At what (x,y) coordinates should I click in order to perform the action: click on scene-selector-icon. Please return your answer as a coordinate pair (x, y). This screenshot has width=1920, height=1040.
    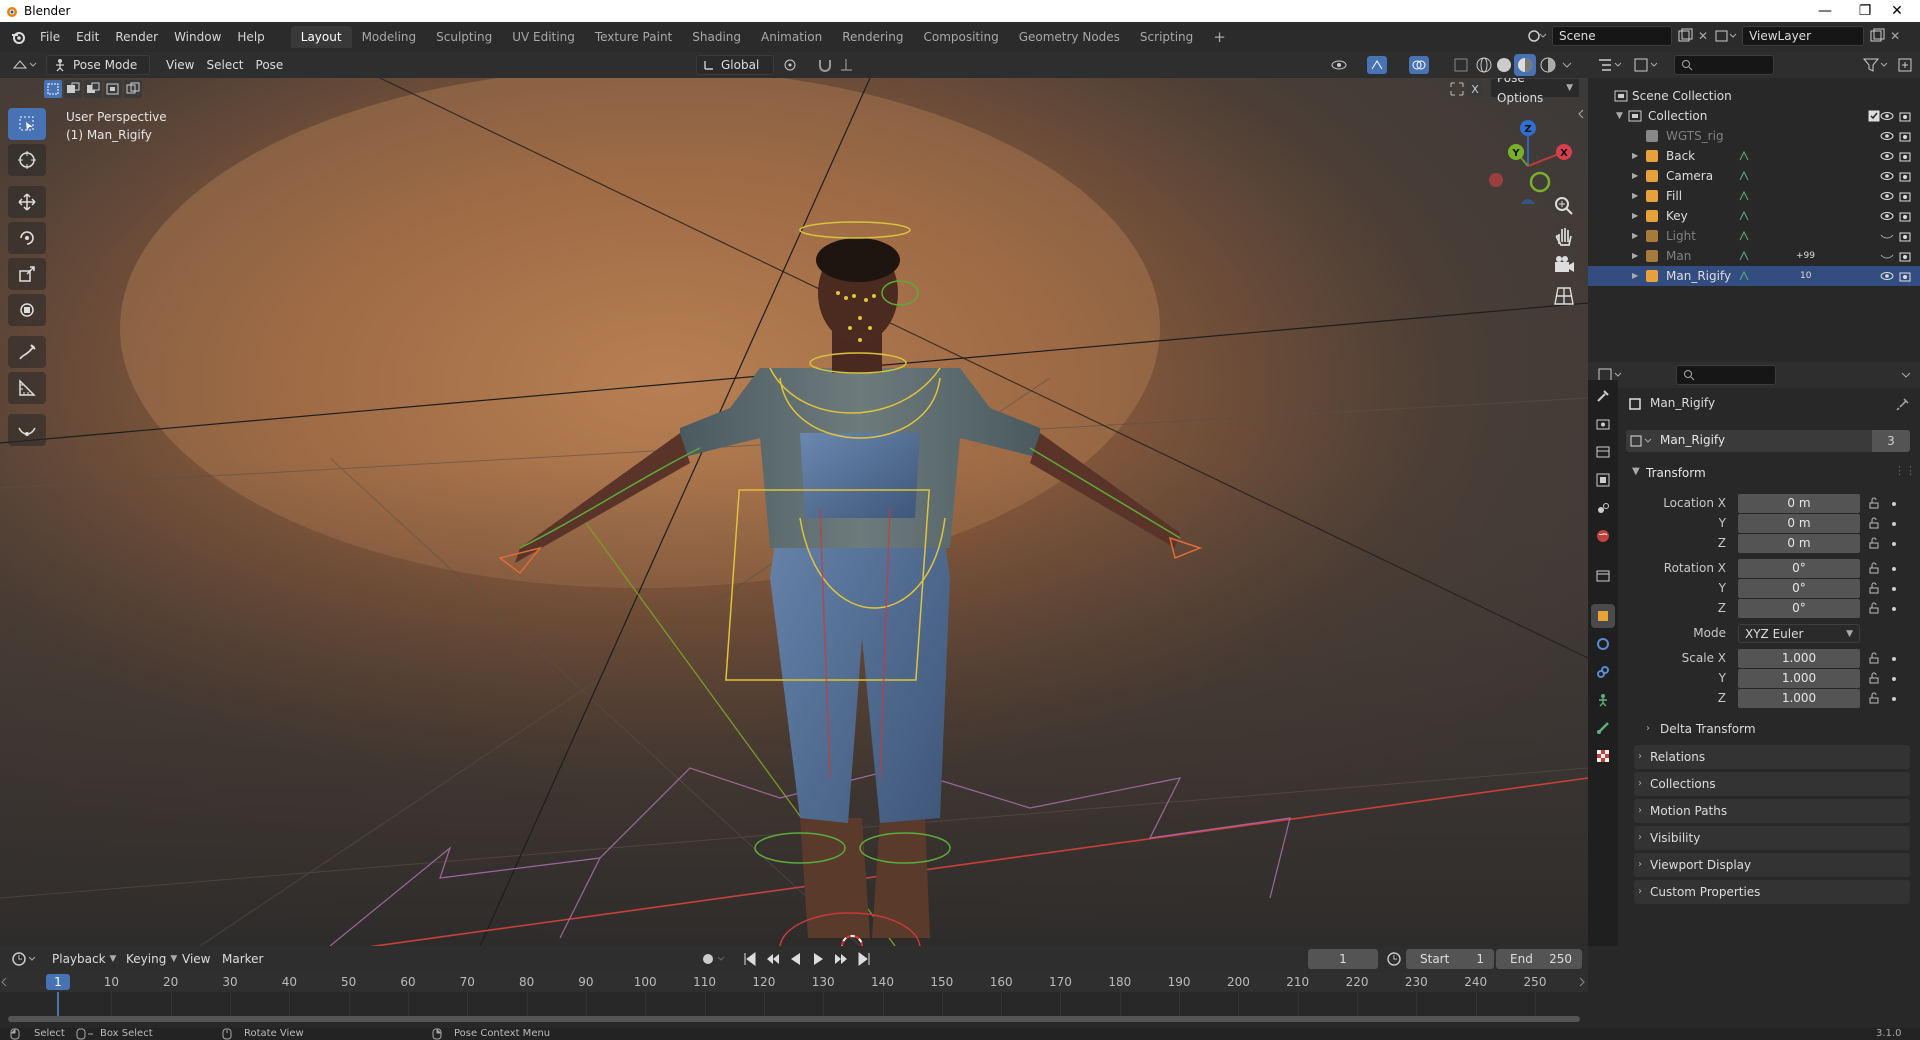
    Looking at the image, I should click on (1537, 36).